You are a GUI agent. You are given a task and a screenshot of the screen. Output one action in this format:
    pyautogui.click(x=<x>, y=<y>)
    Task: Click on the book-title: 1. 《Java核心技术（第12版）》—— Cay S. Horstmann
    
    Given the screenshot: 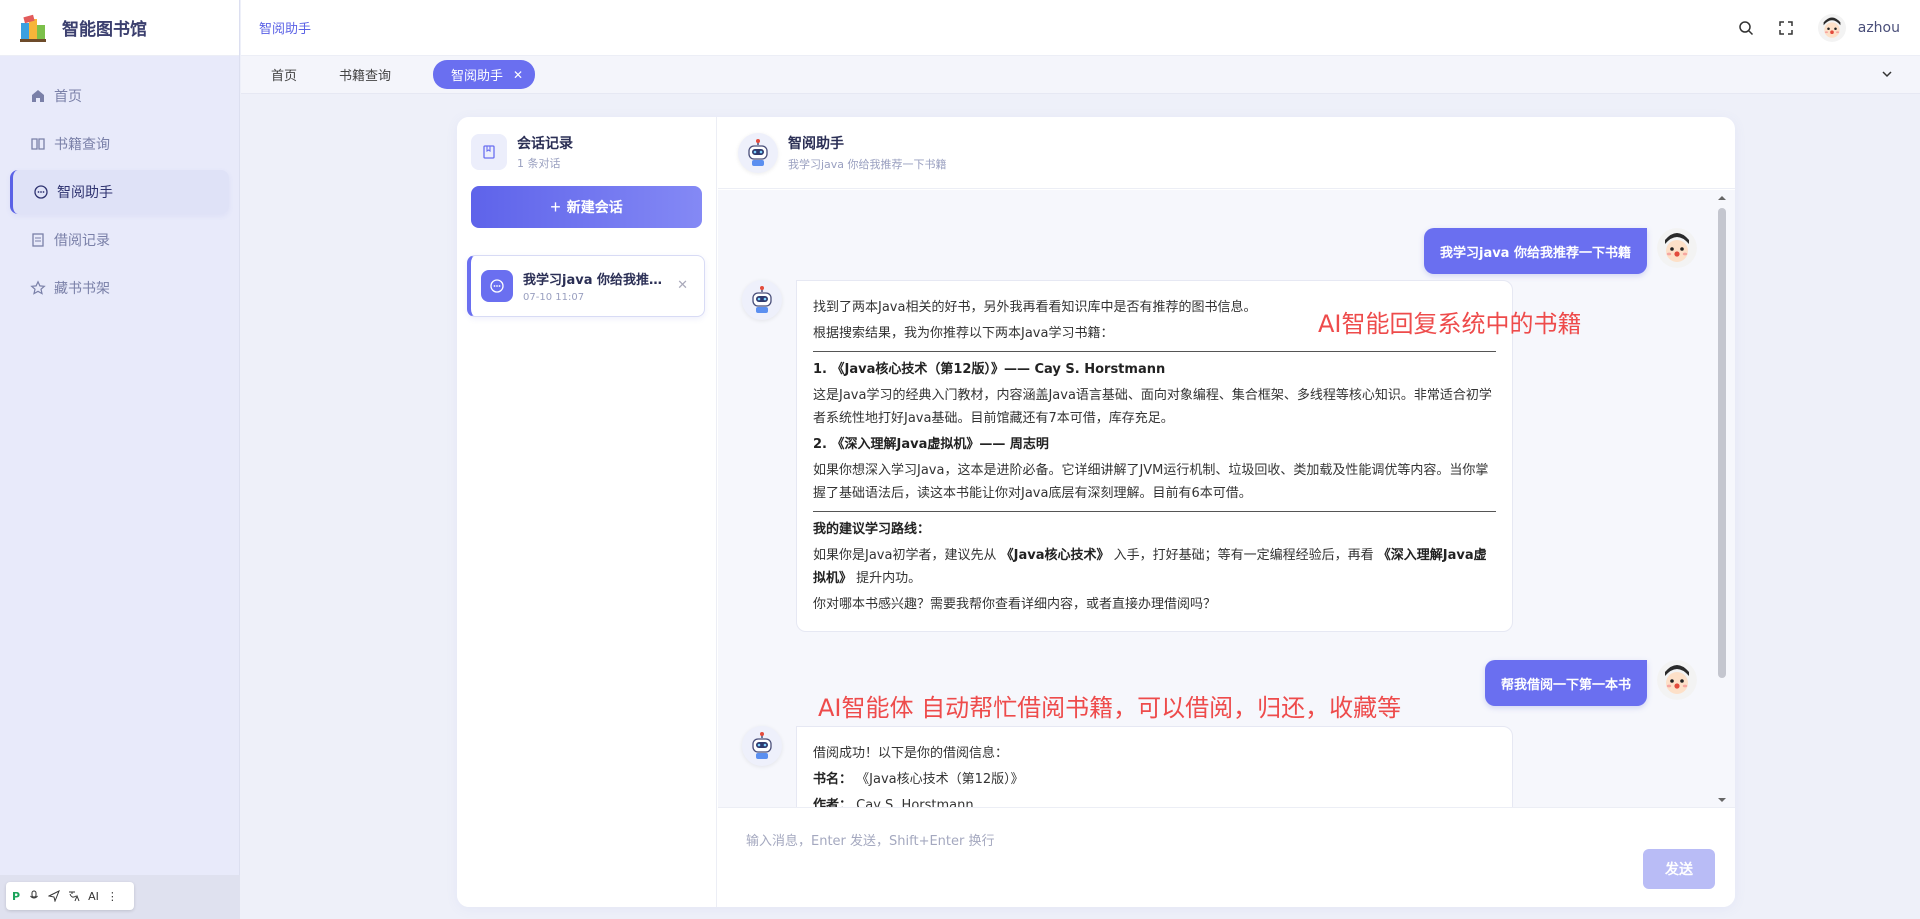 What is the action you would take?
    pyautogui.click(x=989, y=369)
    